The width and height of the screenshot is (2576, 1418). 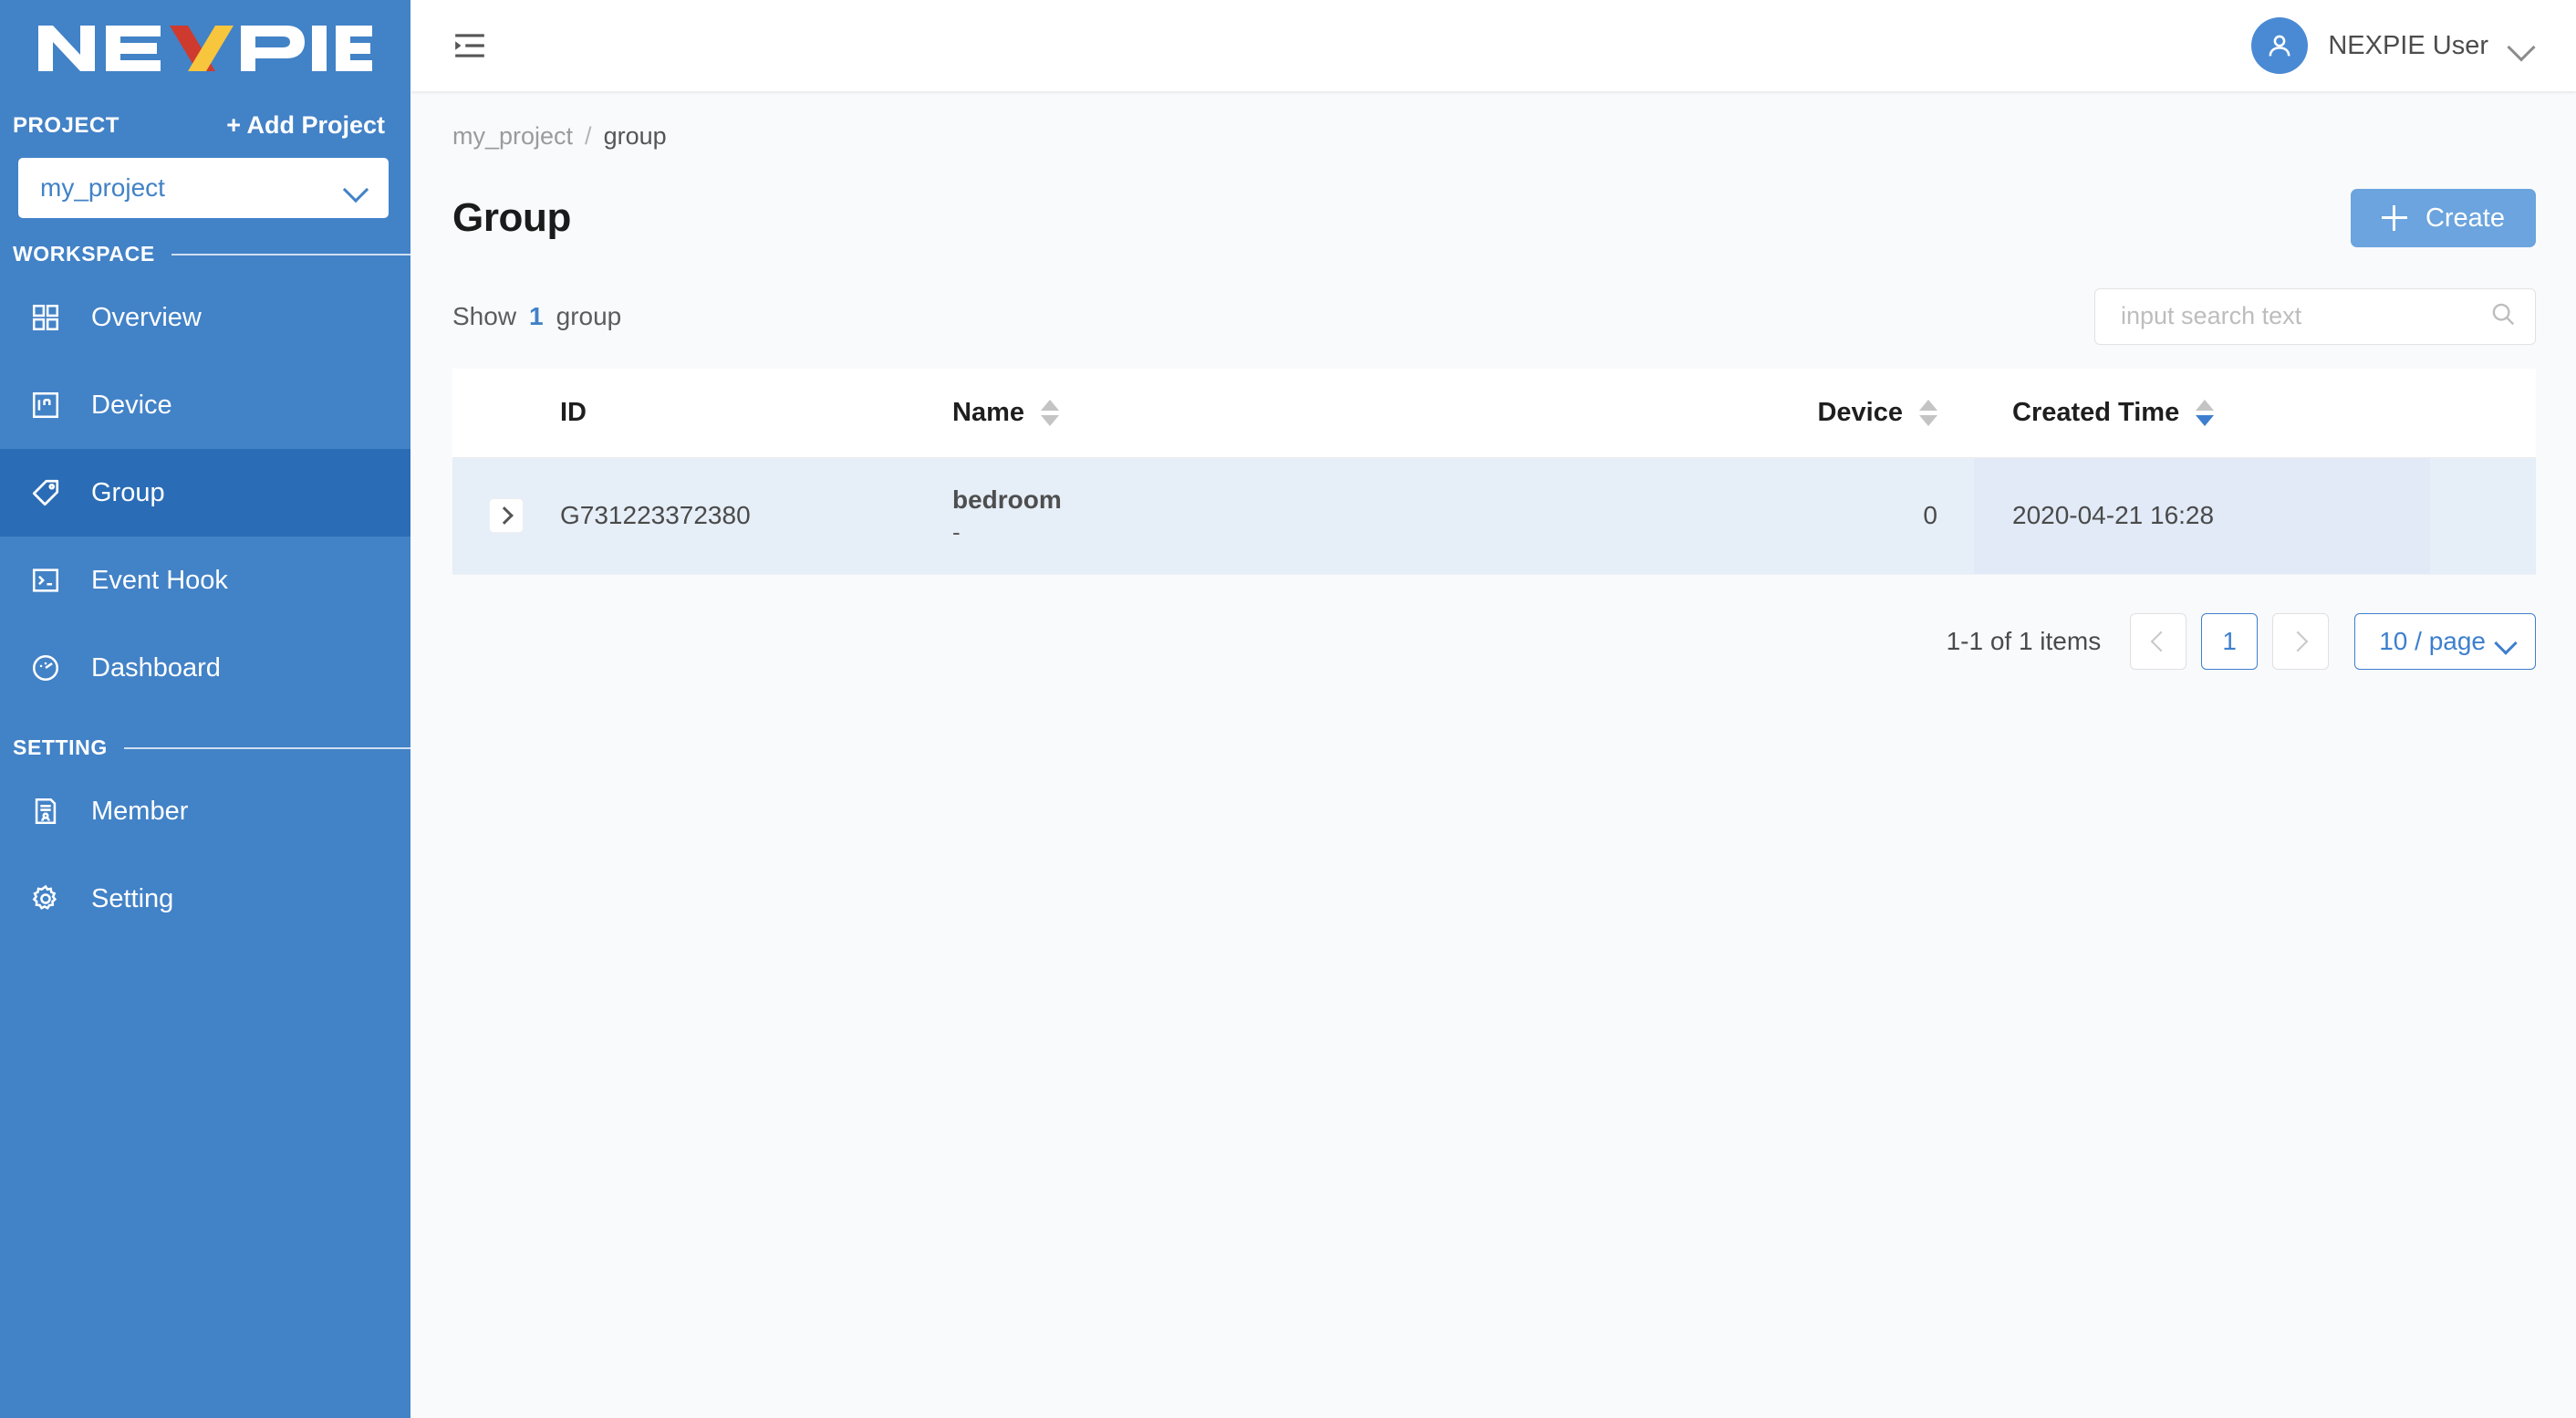 I want to click on pagination-total: 1-1 of 1 items, so click(x=2024, y=640).